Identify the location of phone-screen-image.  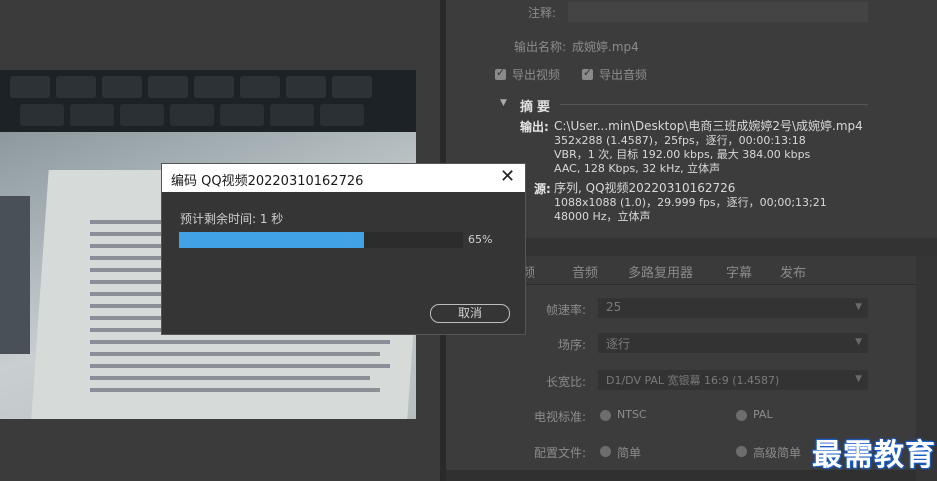
(15, 275).